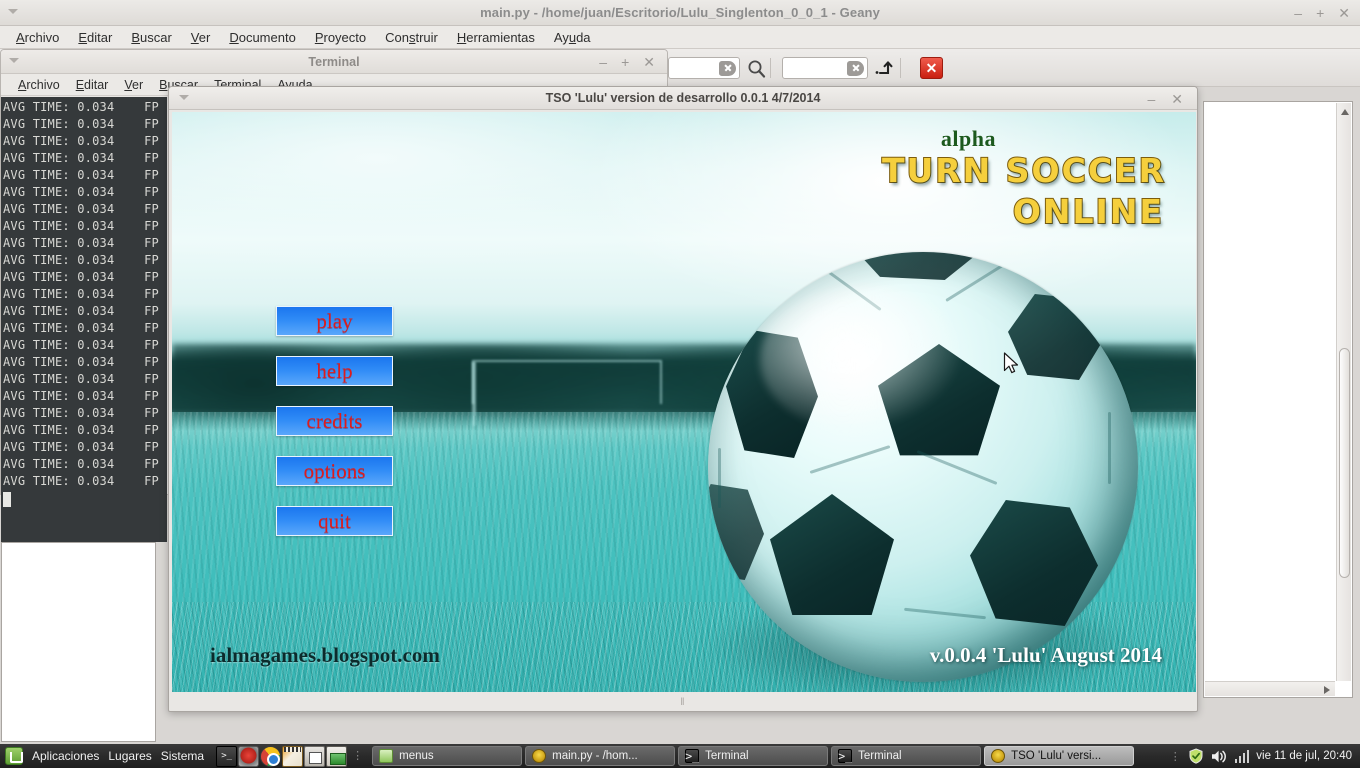  What do you see at coordinates (680, 730) in the screenshot?
I see `geany-statusbar: 1 file saved.` at bounding box center [680, 730].